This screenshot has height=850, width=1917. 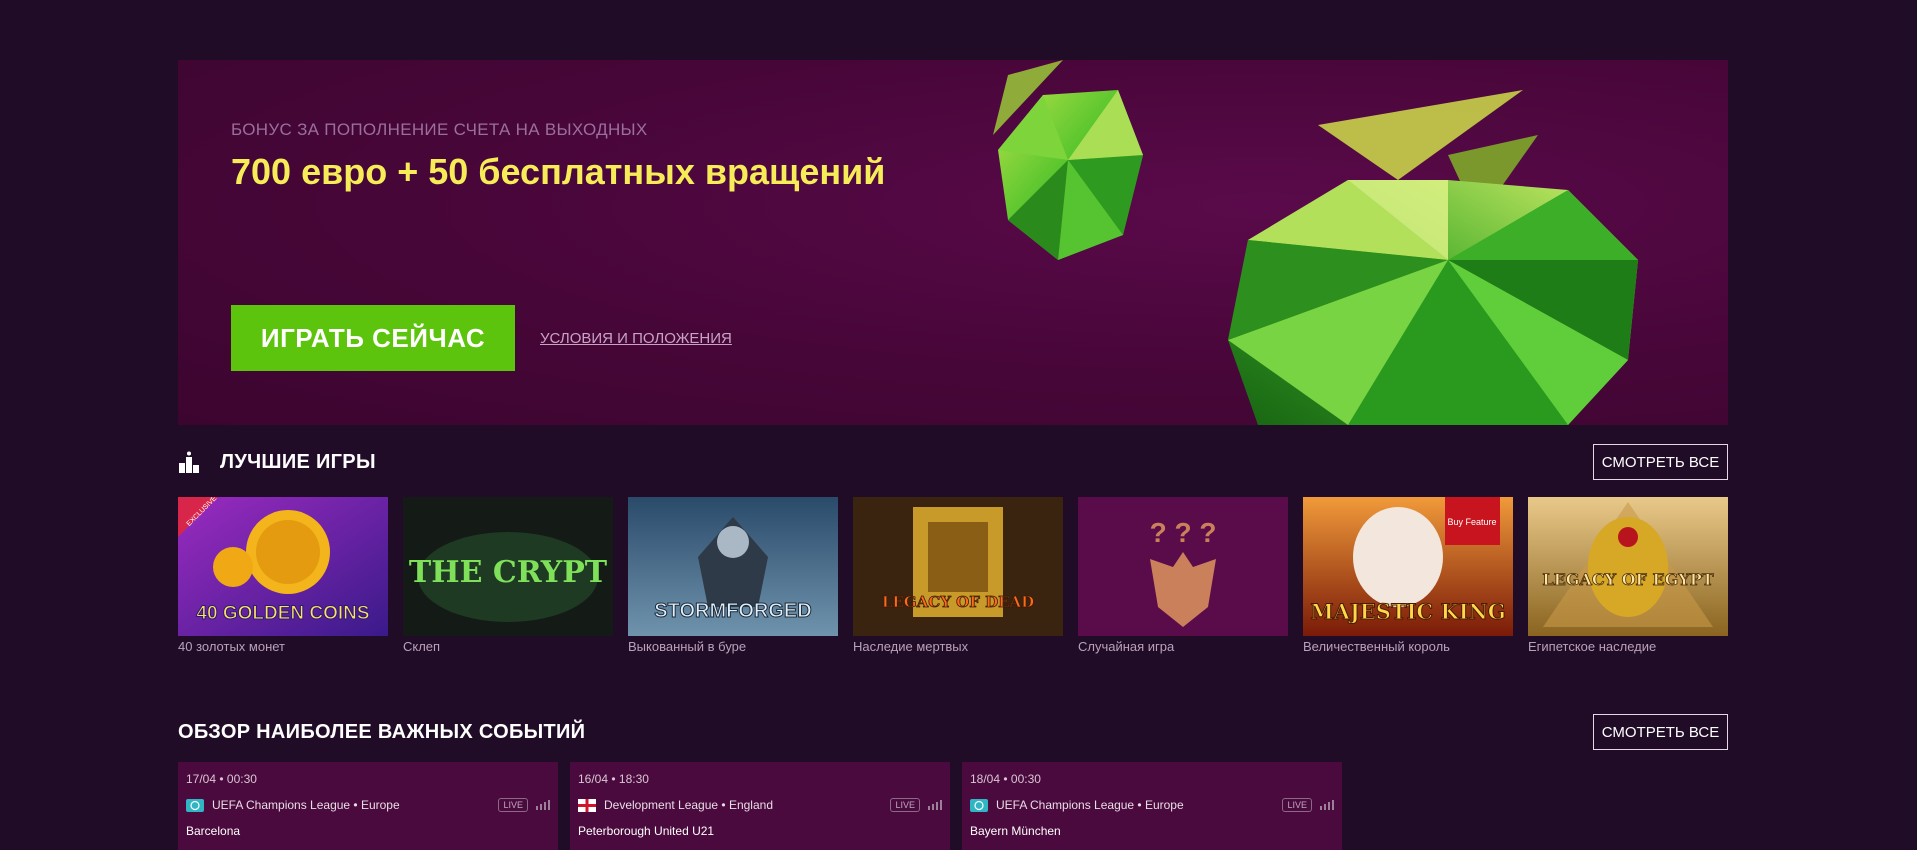 What do you see at coordinates (422, 646) in the screenshot?
I see `game-name: Склеп` at bounding box center [422, 646].